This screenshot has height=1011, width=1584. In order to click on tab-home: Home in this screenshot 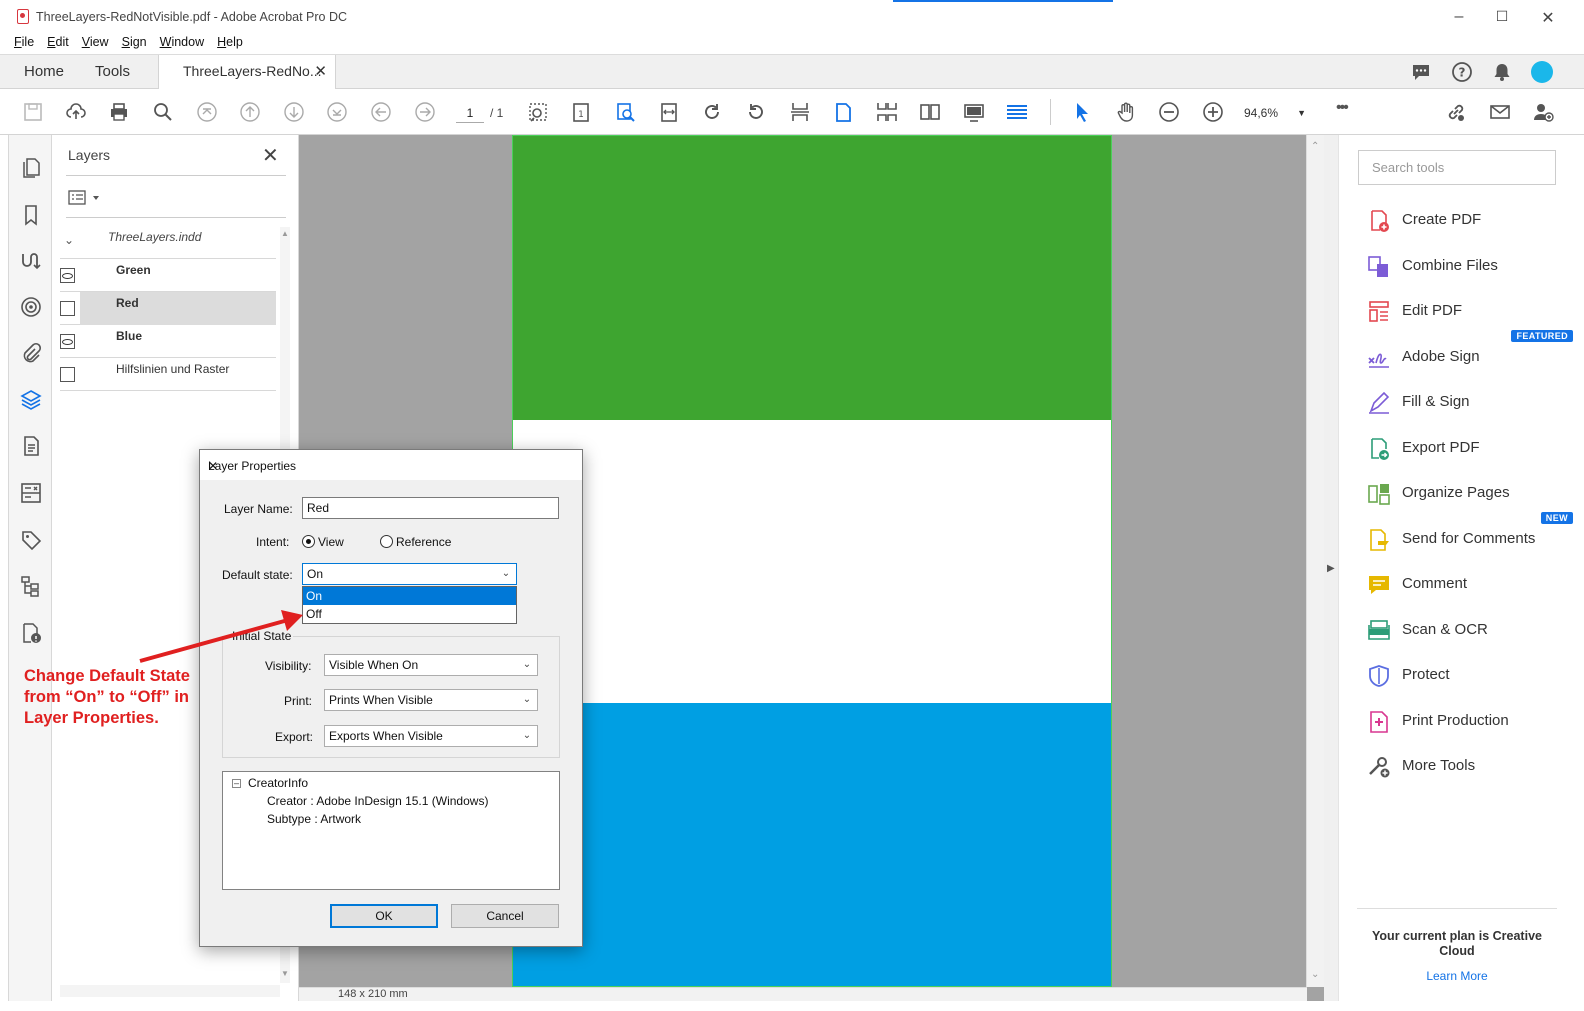, I will do `click(44, 72)`.